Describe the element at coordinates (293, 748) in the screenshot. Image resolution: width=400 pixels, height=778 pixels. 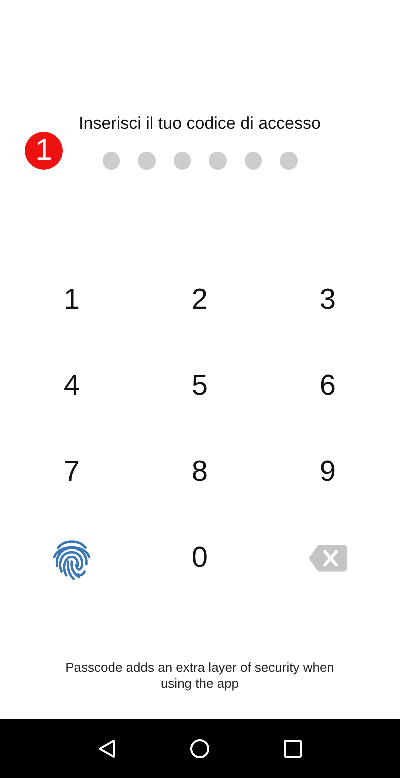
I see `recents-icon` at that location.